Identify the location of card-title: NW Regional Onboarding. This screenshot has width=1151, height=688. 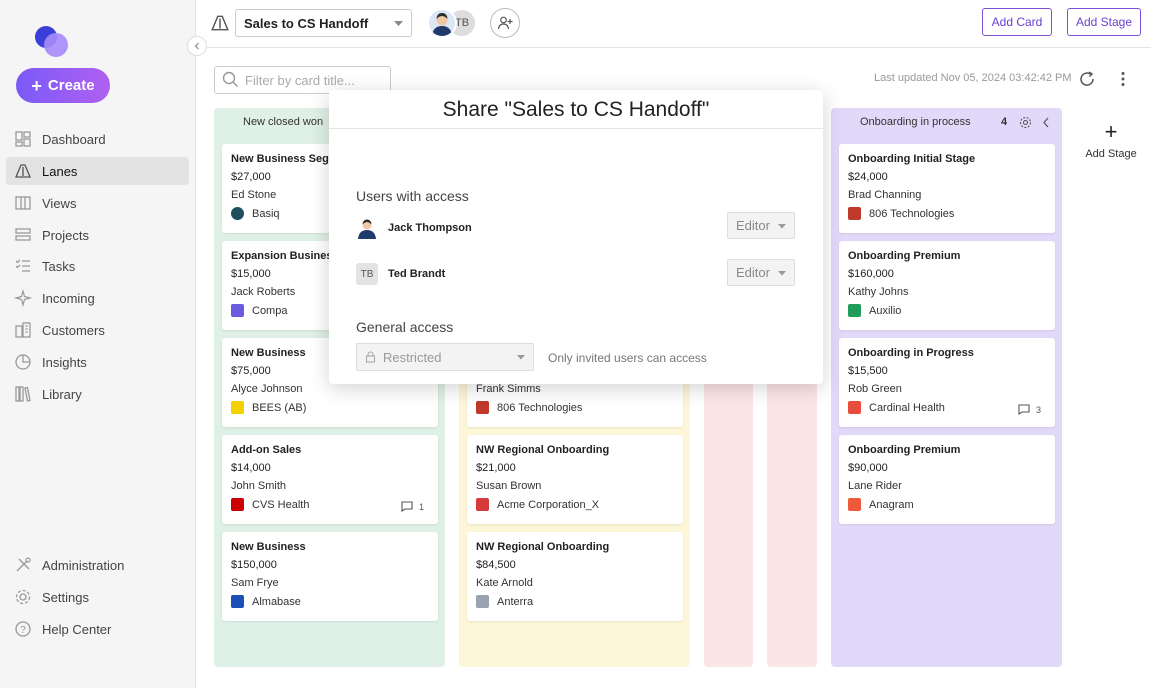
(543, 450).